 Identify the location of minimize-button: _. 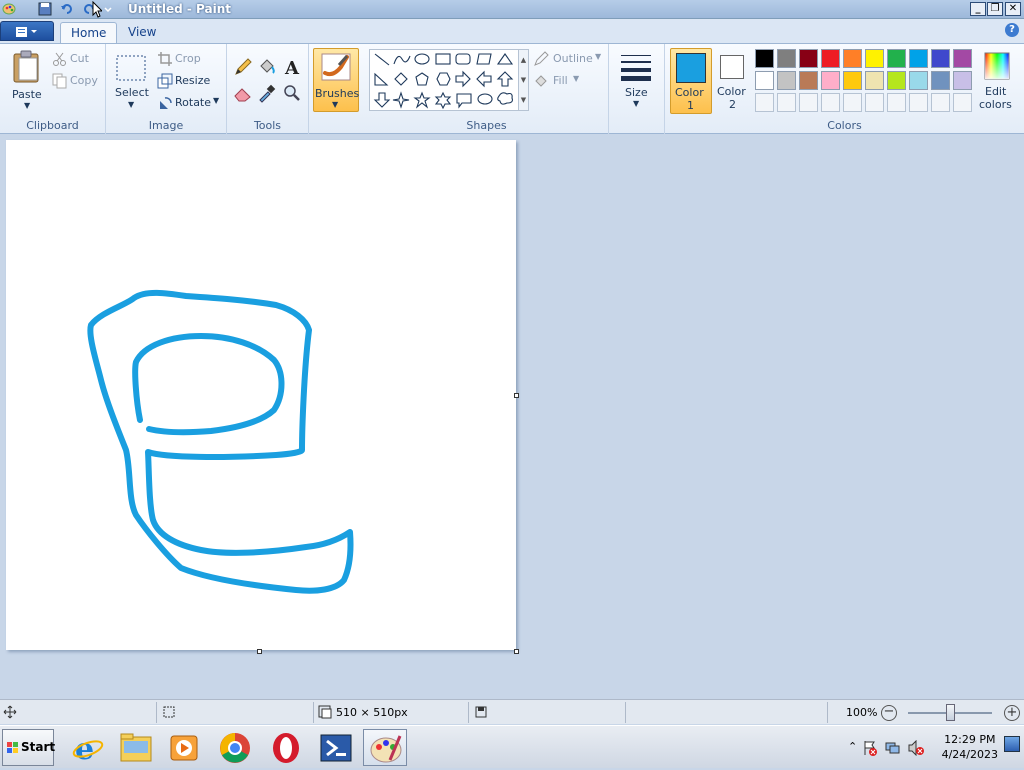
(978, 9).